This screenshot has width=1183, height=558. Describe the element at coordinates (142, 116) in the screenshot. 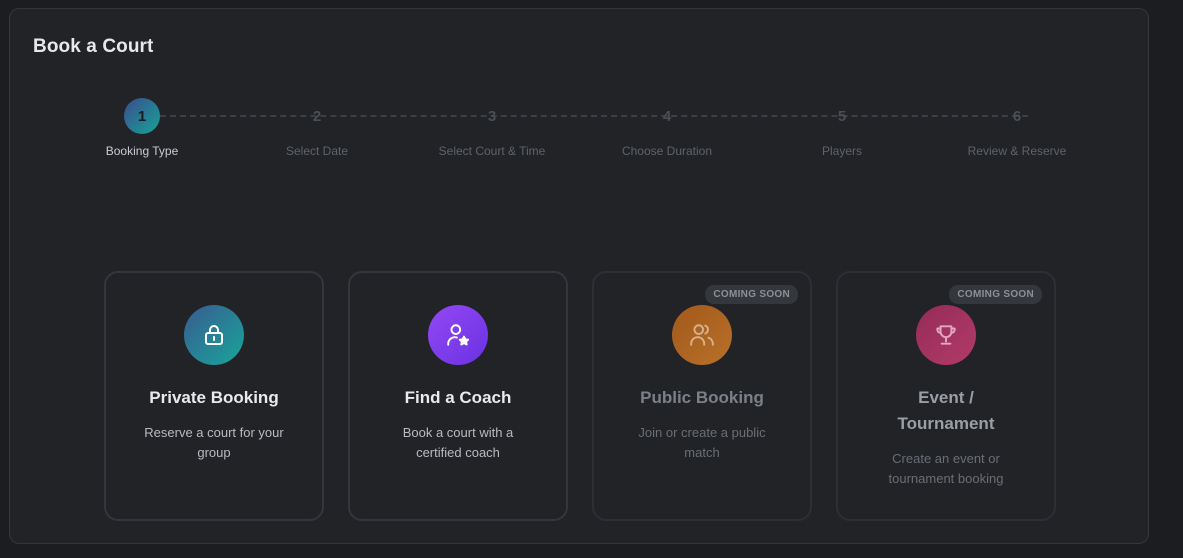

I see `step-number: 1` at that location.